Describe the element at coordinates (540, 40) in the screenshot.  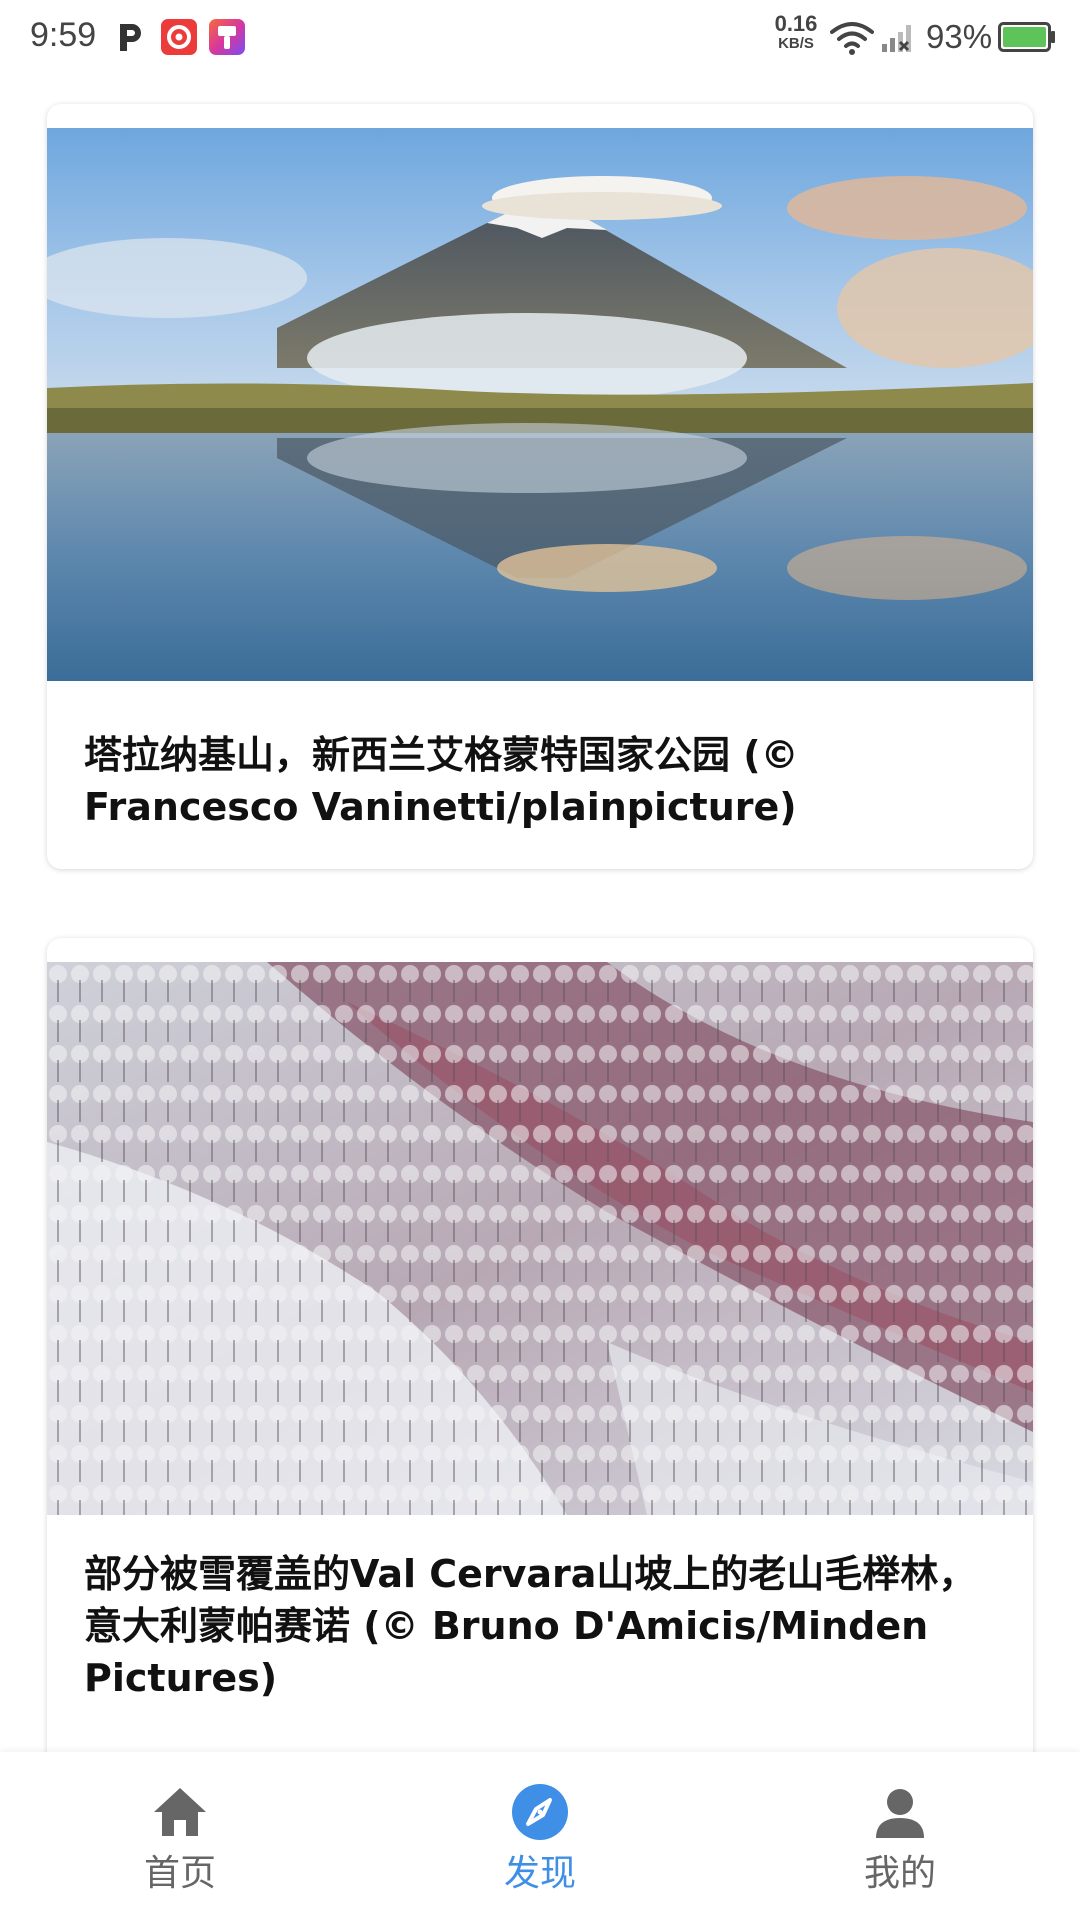
I see `status-bar: 9:59 0.16 KB/S 93%` at that location.